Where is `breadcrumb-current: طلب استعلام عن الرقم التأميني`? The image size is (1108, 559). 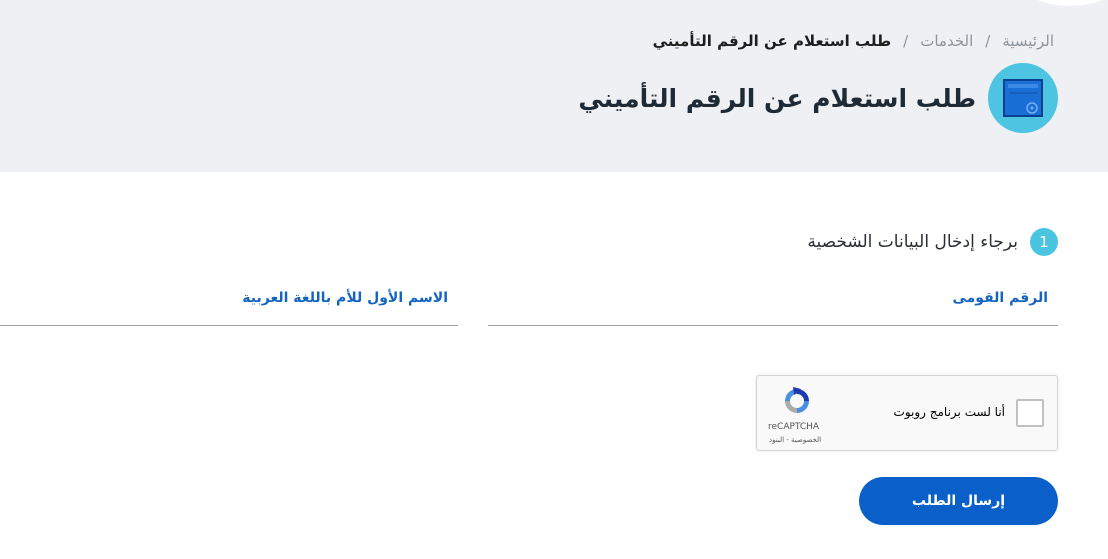
breadcrumb-current: طلب استعلام عن الرقم التأميني is located at coordinates (772, 41).